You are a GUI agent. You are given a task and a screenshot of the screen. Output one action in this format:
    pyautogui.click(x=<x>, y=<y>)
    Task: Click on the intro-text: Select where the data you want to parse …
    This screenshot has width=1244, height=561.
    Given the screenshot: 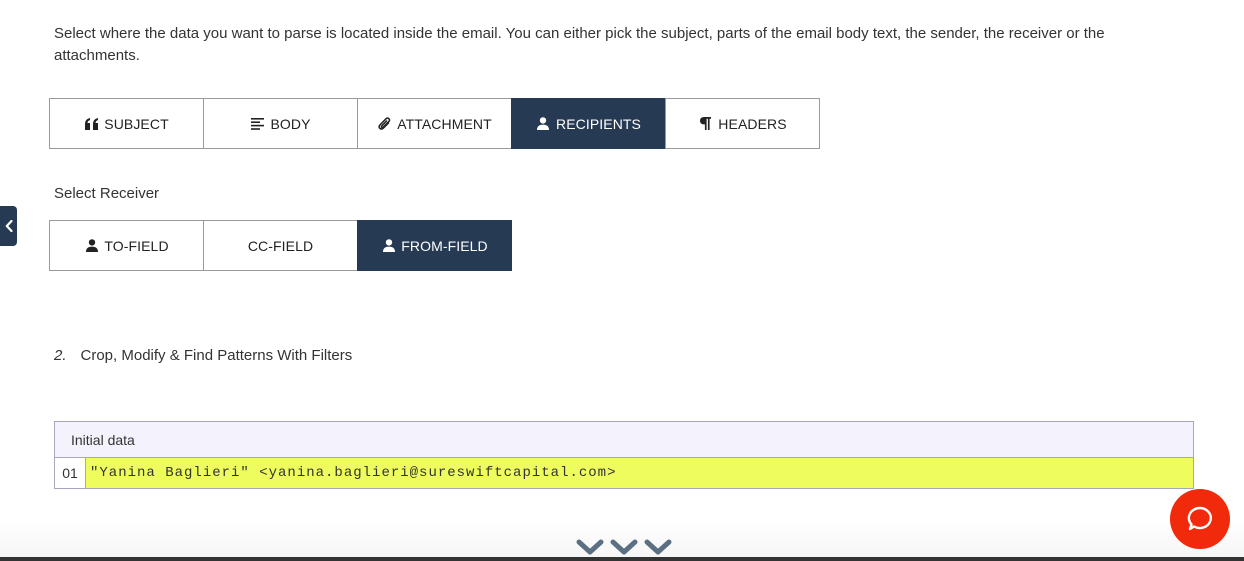 What is the action you would take?
    pyautogui.click(x=579, y=44)
    